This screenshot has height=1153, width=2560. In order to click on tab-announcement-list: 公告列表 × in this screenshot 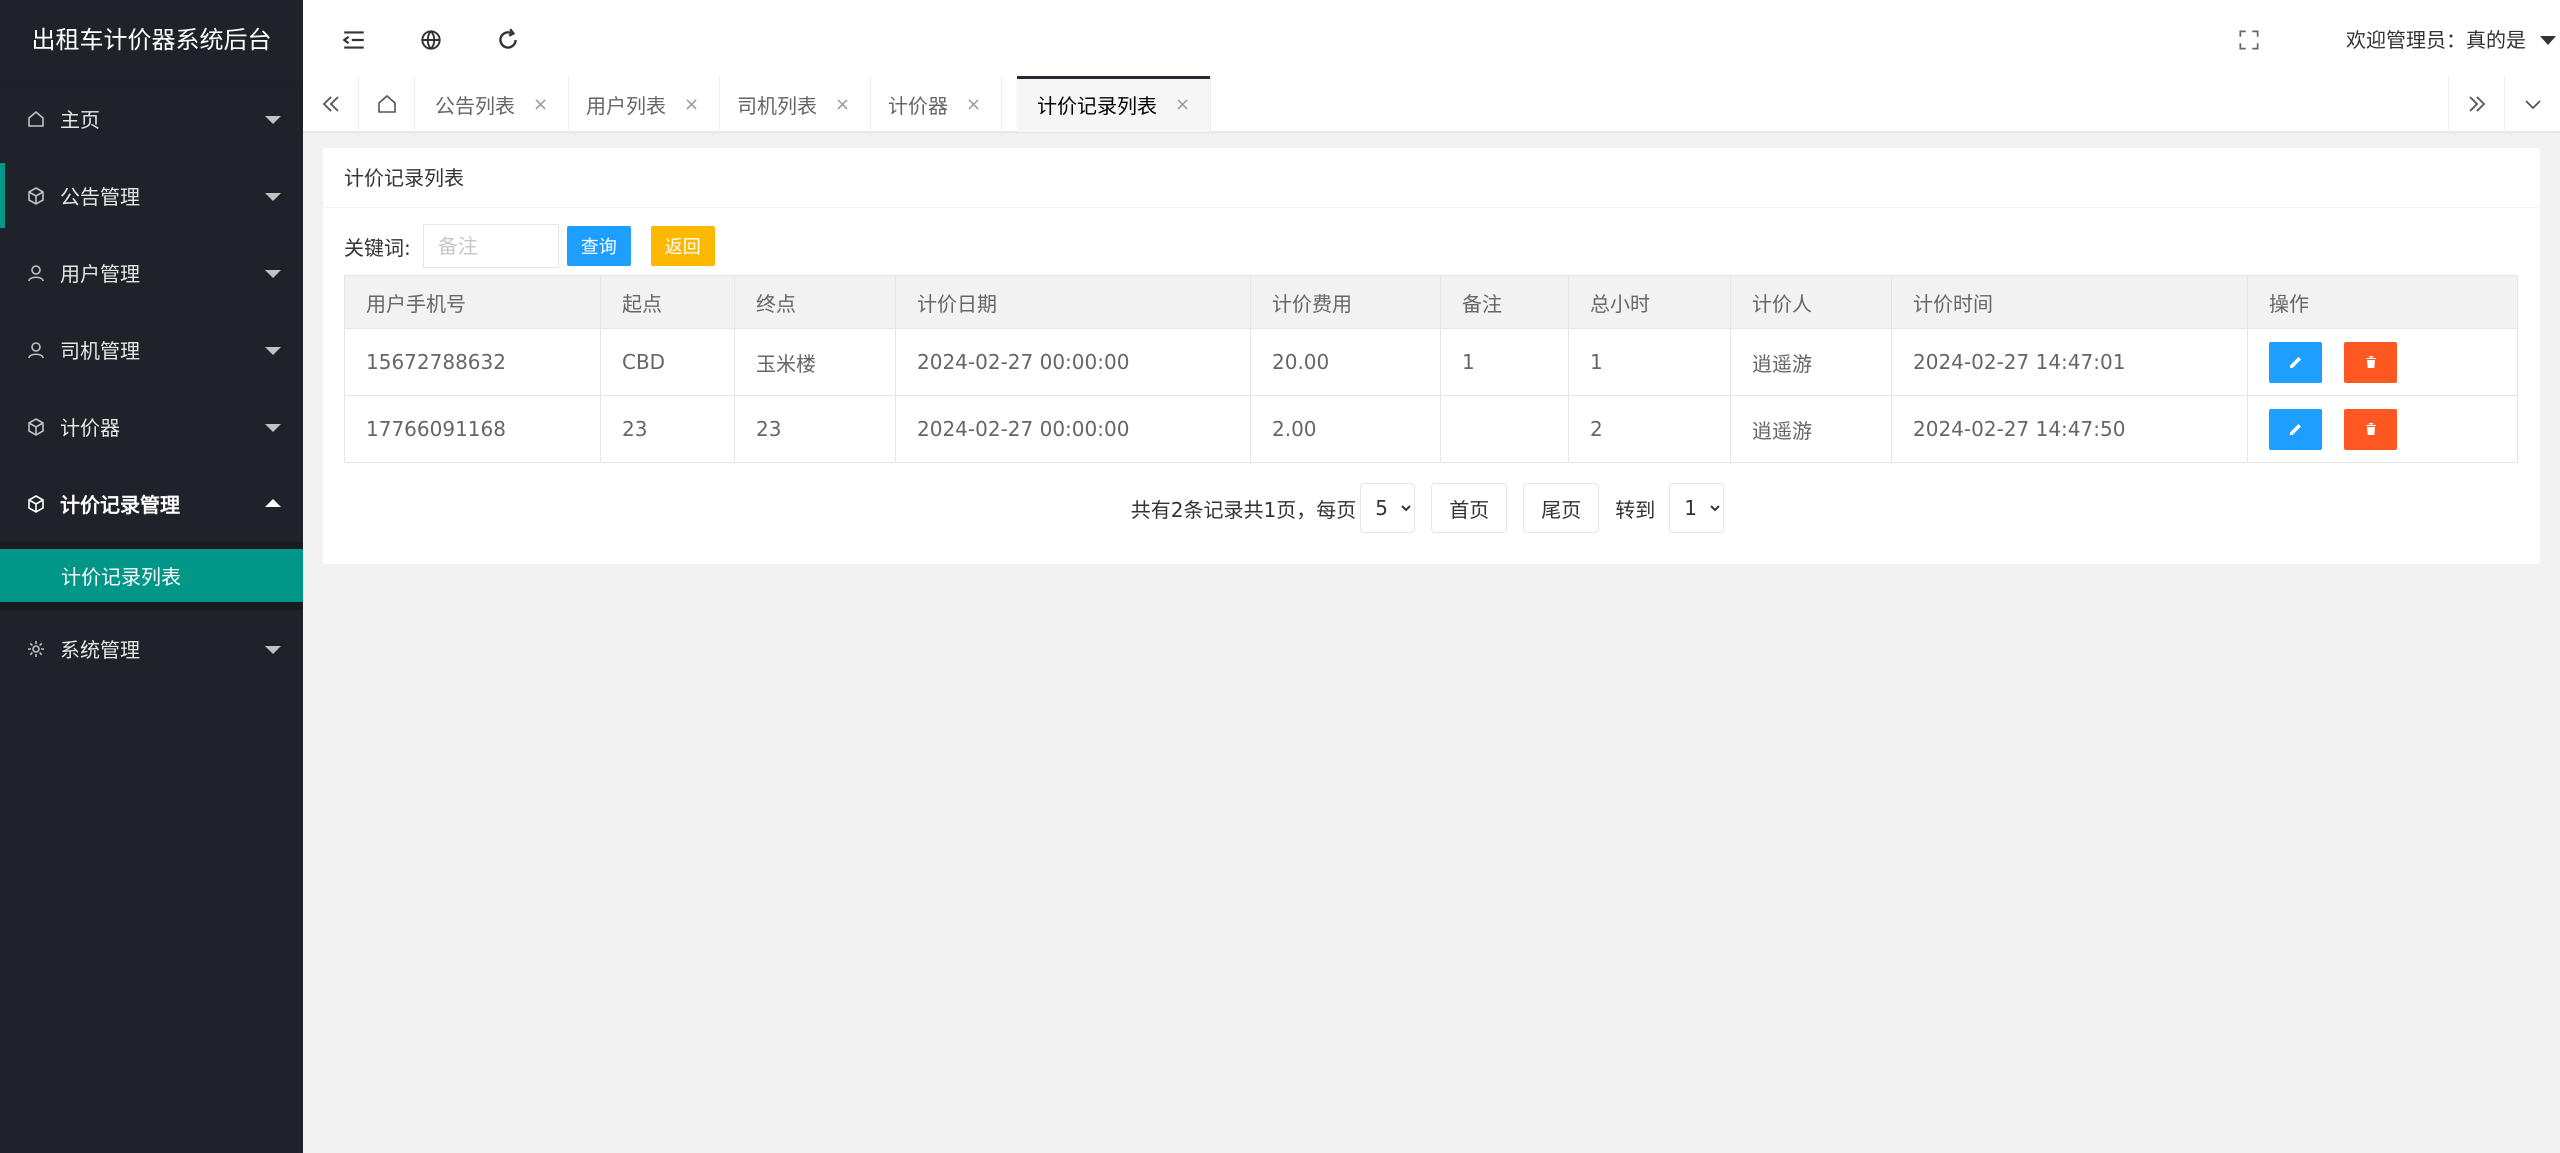, I will do `click(492, 104)`.